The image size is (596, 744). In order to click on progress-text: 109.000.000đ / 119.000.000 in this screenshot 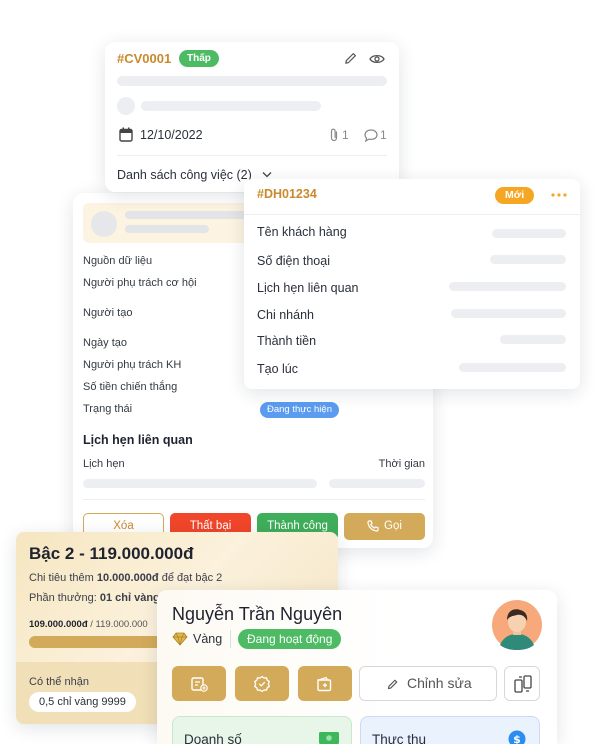, I will do `click(88, 624)`.